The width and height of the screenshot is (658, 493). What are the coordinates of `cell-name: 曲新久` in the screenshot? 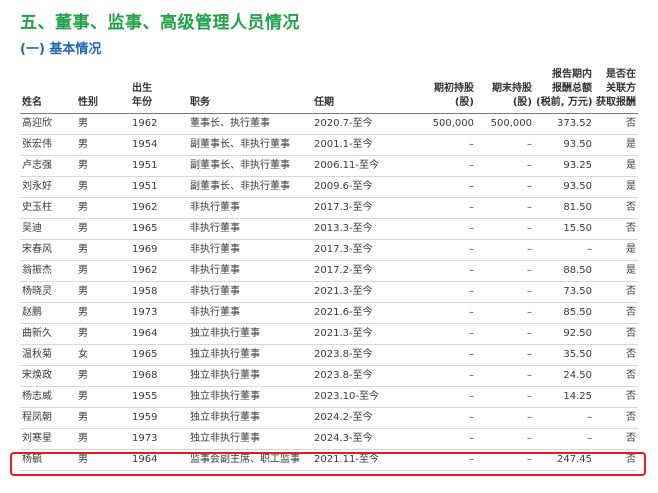 It's located at (48, 334).